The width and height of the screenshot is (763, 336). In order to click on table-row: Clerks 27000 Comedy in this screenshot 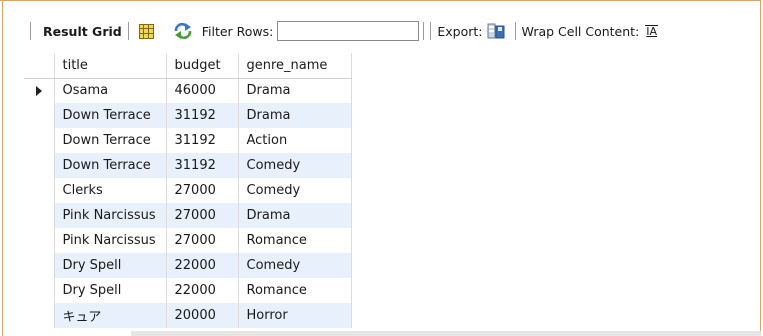, I will do `click(188, 190)`.